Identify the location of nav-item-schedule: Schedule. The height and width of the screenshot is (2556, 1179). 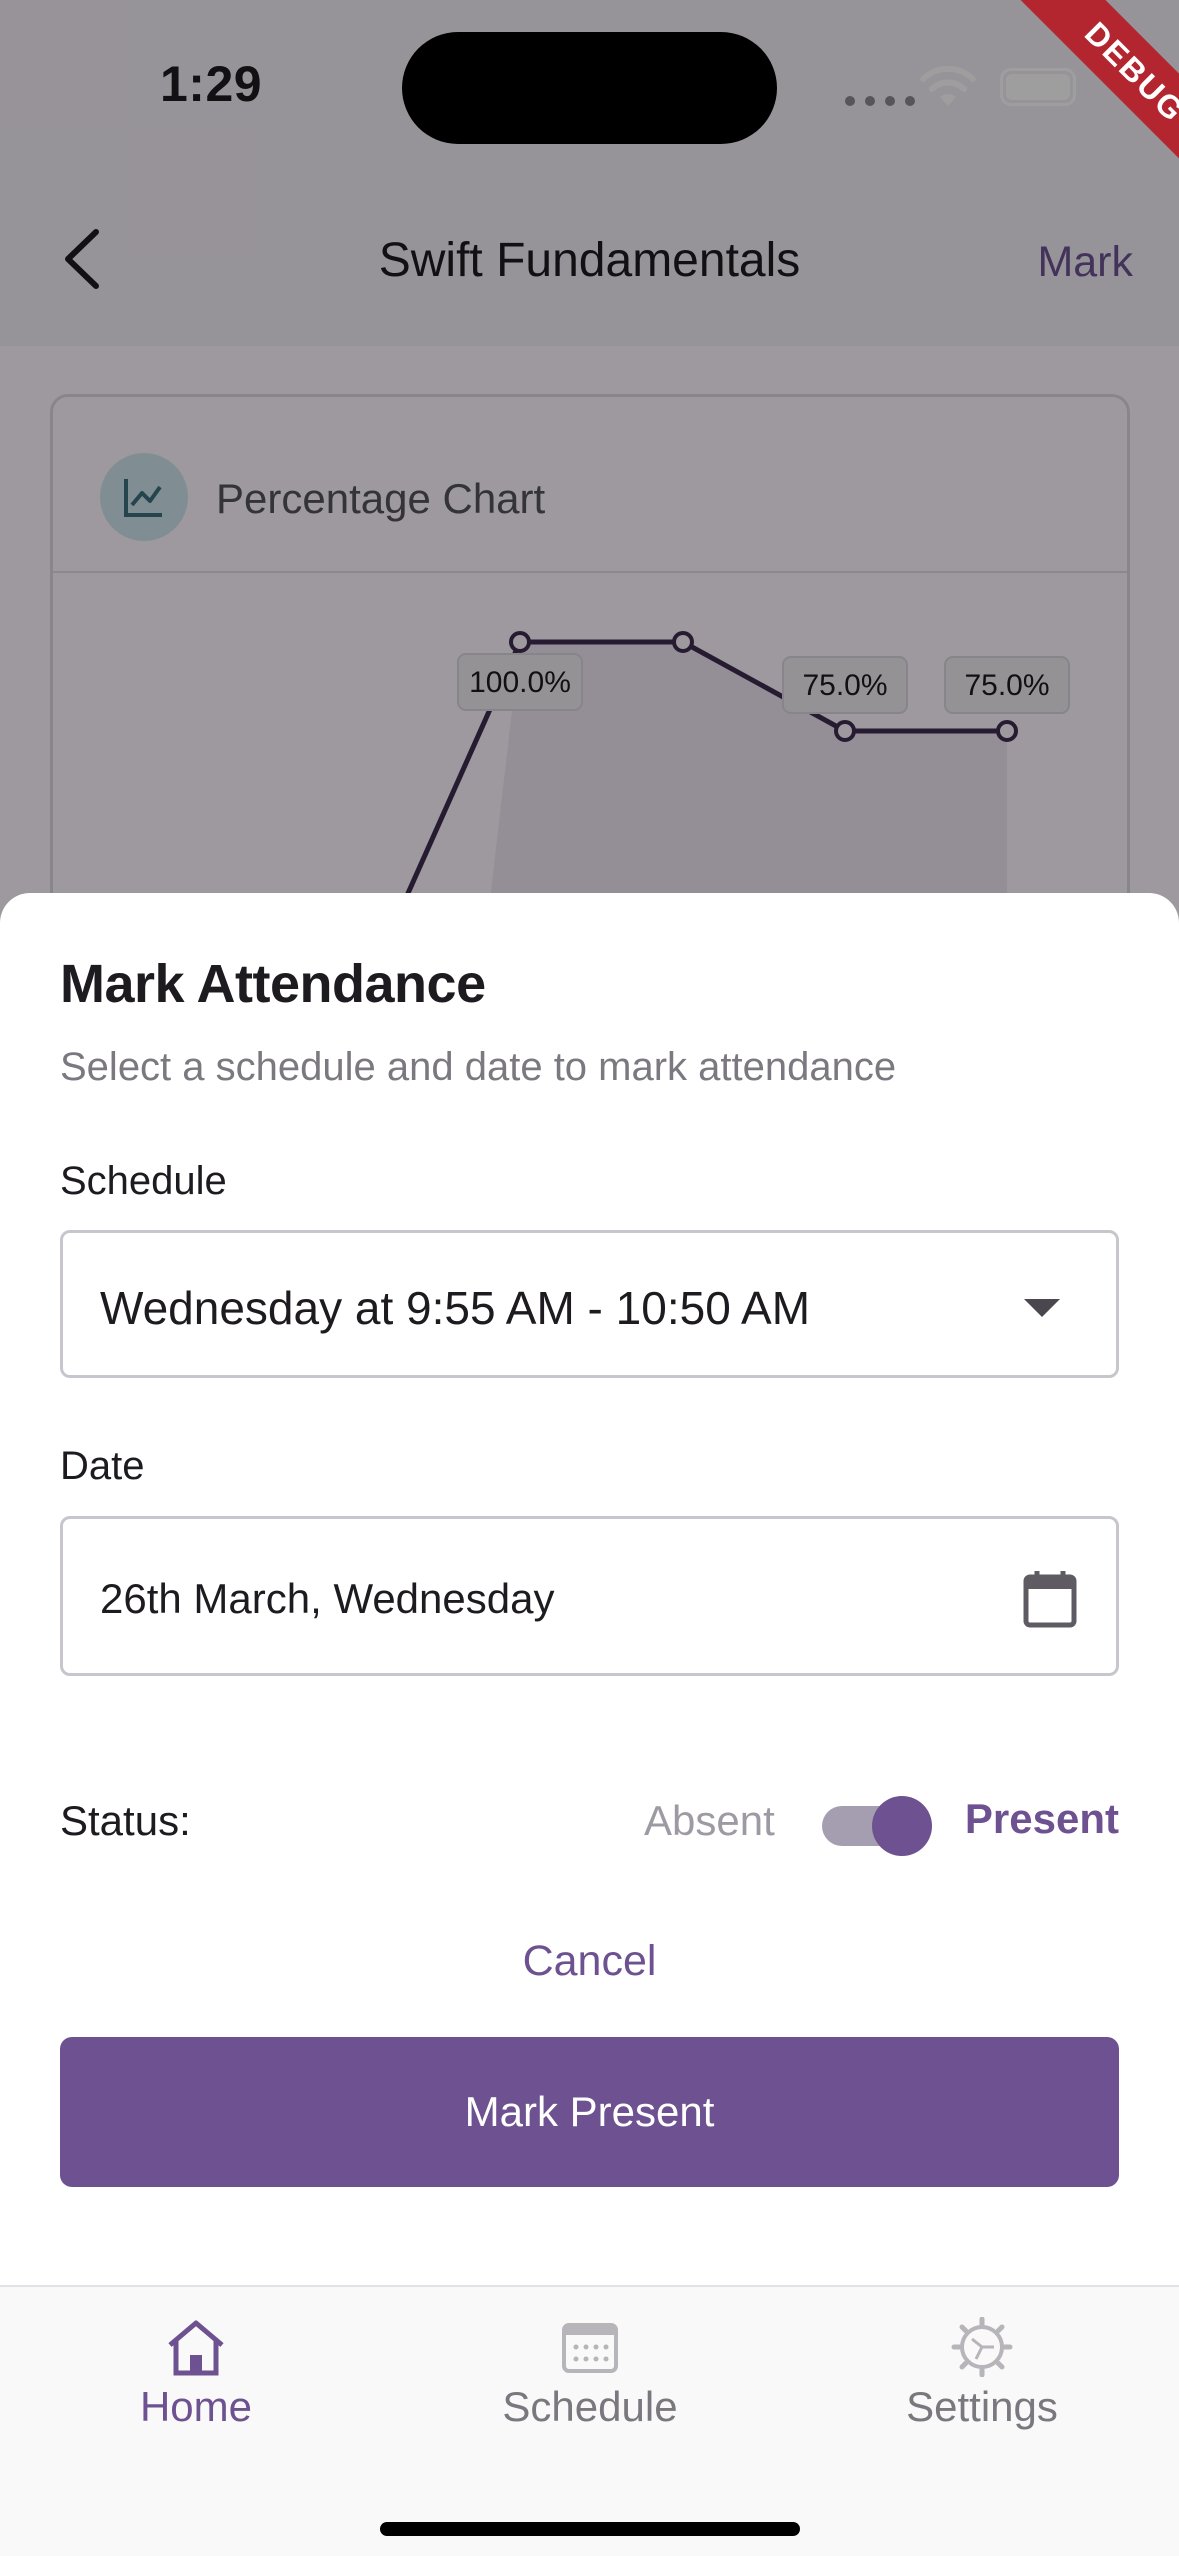
(590, 2374).